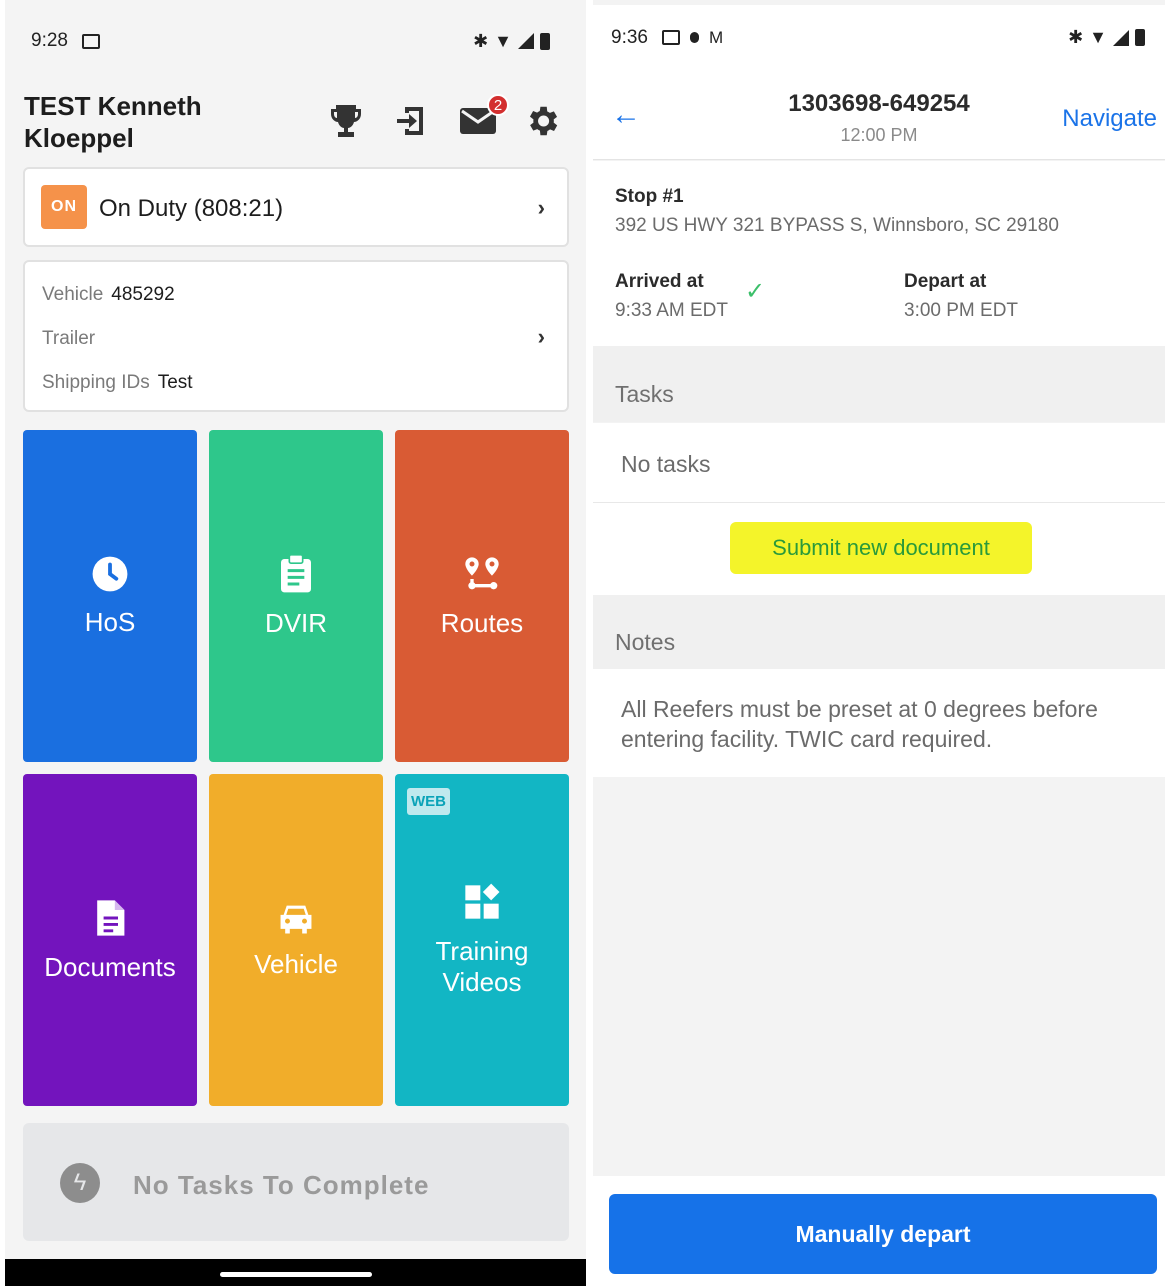 The width and height of the screenshot is (1165, 1286). Describe the element at coordinates (879, 463) in the screenshot. I see `tasks-section: No tasks` at that location.